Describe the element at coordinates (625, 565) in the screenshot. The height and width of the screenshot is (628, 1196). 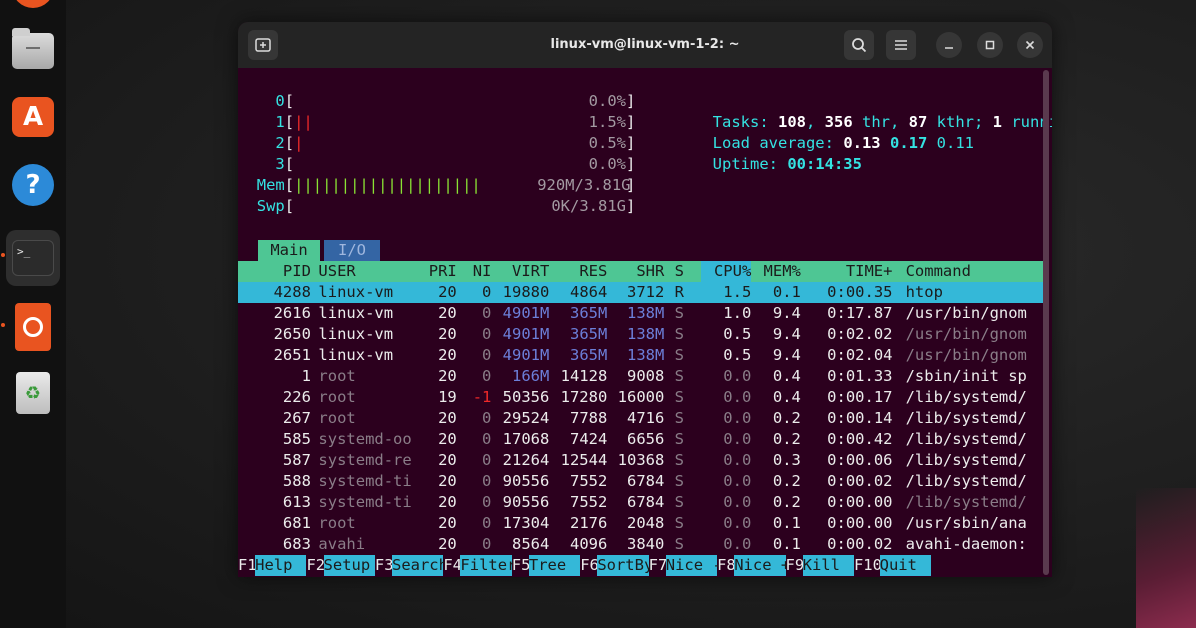
I see `fkey-f6-button: SortBy` at that location.